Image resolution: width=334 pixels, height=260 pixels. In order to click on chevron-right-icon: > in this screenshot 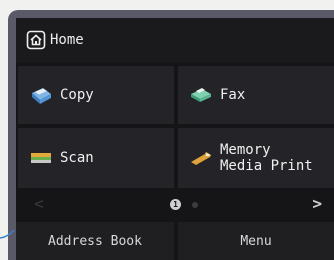, I will do `click(317, 203)`.